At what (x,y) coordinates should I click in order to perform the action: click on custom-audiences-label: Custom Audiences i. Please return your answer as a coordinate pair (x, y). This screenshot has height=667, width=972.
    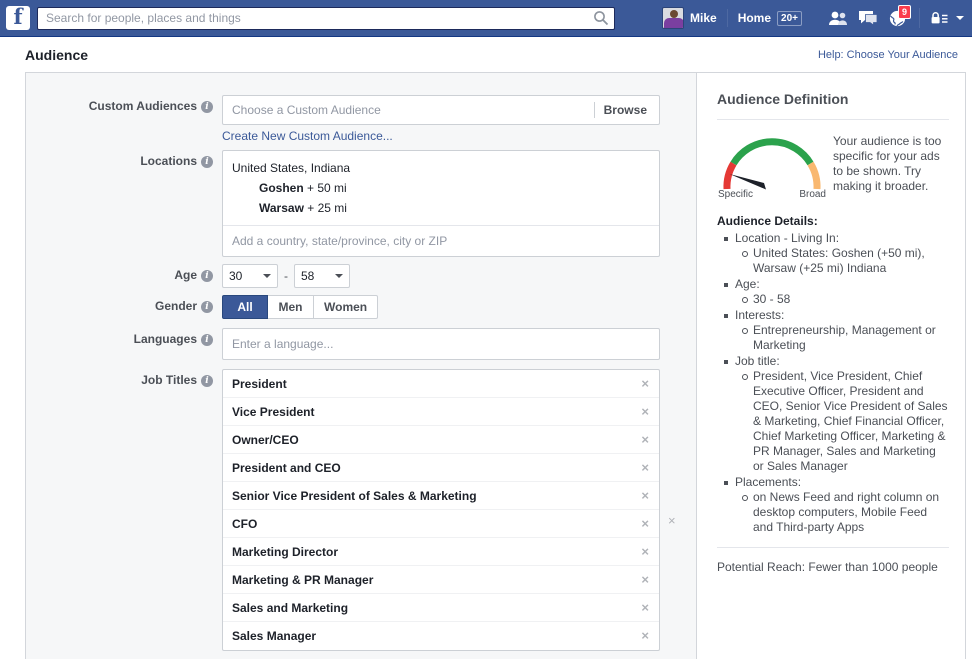
    Looking at the image, I should click on (124, 119).